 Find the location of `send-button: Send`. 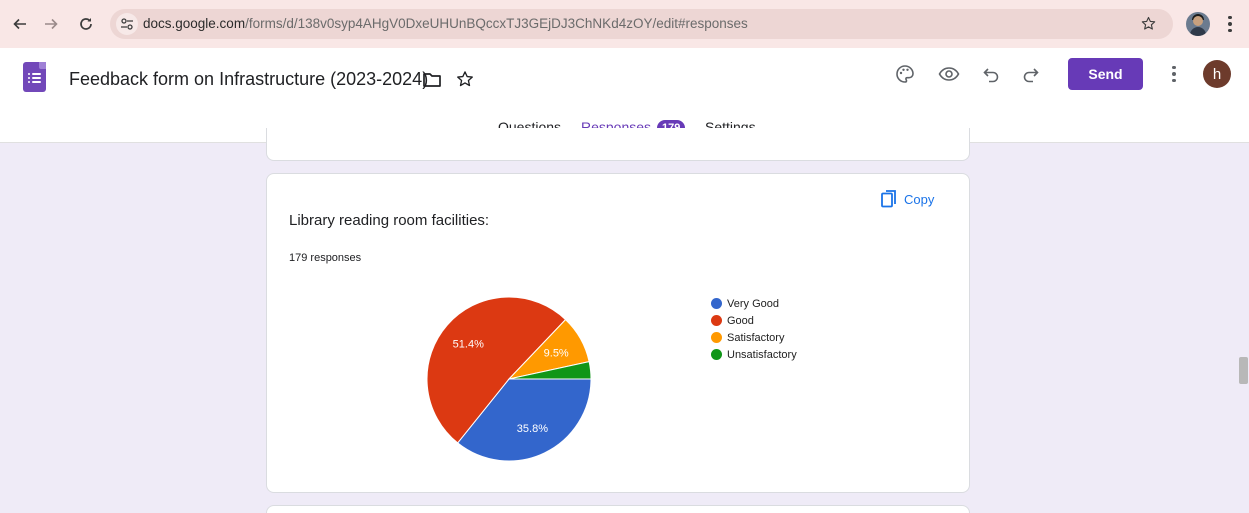

send-button: Send is located at coordinates (1105, 74).